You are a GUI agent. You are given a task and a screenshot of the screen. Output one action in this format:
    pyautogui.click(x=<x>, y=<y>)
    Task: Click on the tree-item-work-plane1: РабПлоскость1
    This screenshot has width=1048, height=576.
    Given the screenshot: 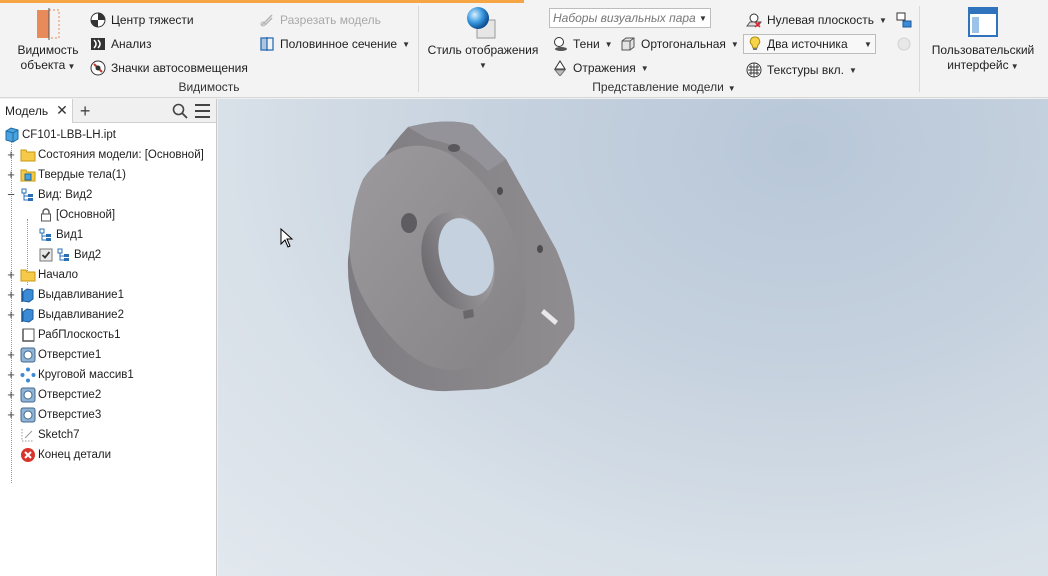 What is the action you would take?
    pyautogui.click(x=108, y=335)
    